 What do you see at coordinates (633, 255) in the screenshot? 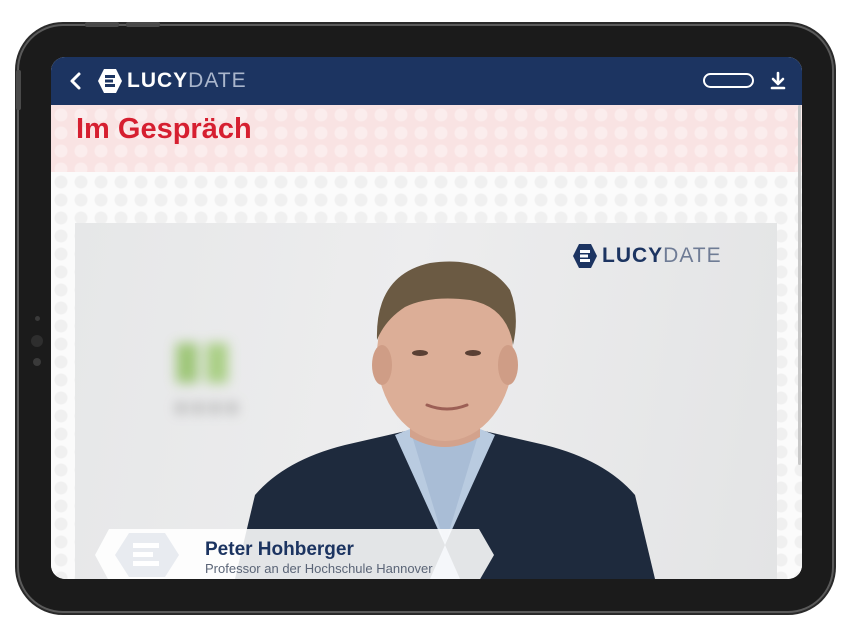
I see `watermark-primary: LUCY` at bounding box center [633, 255].